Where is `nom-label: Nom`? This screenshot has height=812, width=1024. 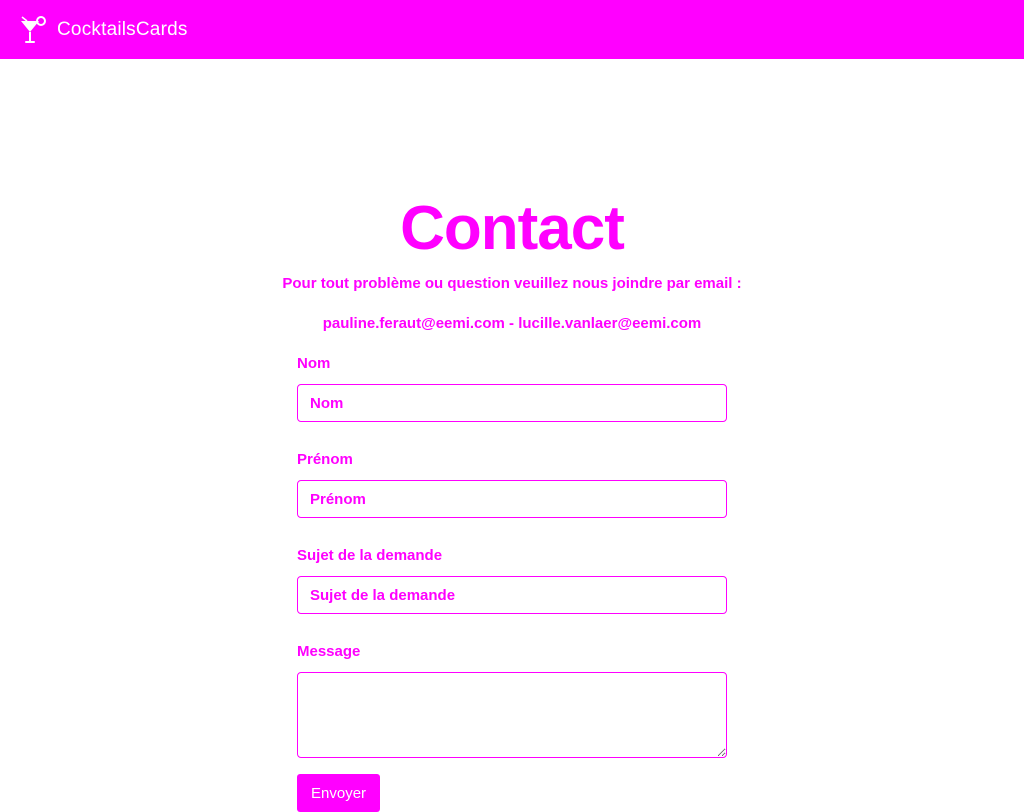
nom-label: Nom is located at coordinates (314, 363).